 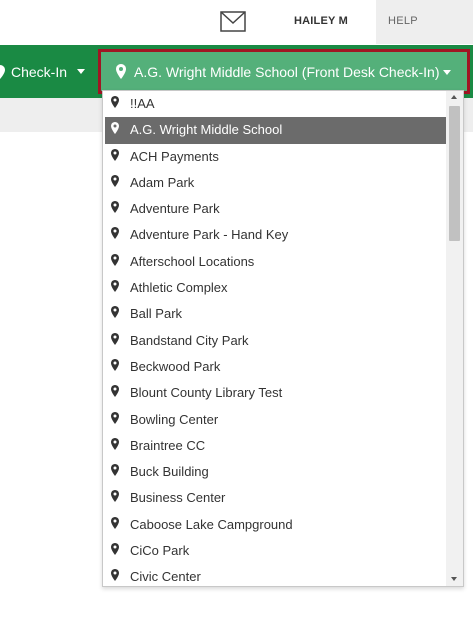 I want to click on scroll-thumb, so click(x=454, y=173).